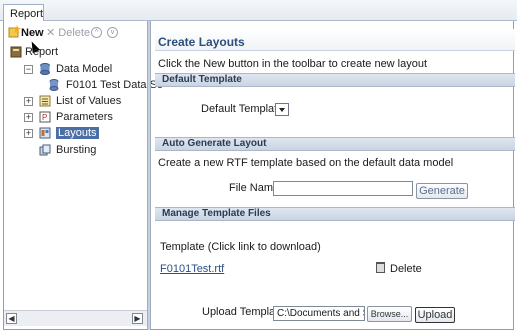 The width and height of the screenshot is (517, 332). I want to click on tree-item-data-set: F0101 Test Data Se, so click(105, 85).